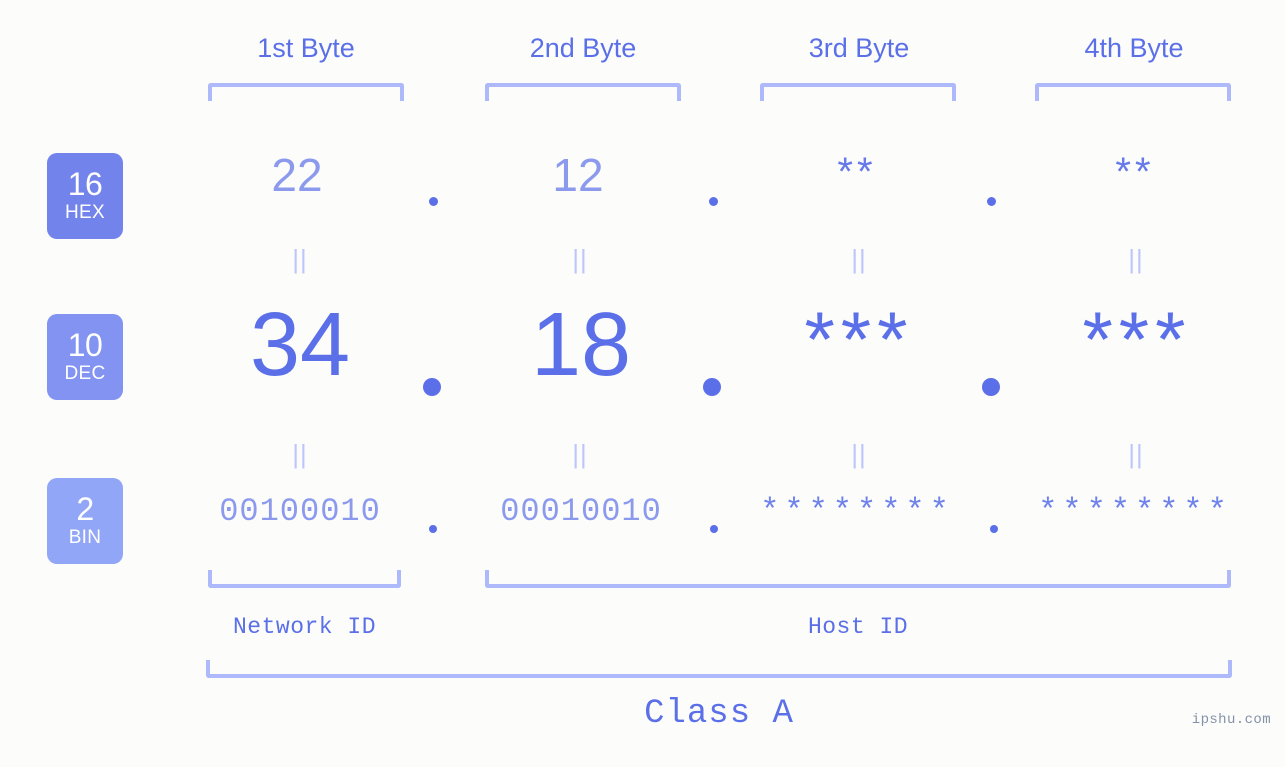  Describe the element at coordinates (583, 48) in the screenshot. I see `byte-header-2: 2nd Byte` at that location.